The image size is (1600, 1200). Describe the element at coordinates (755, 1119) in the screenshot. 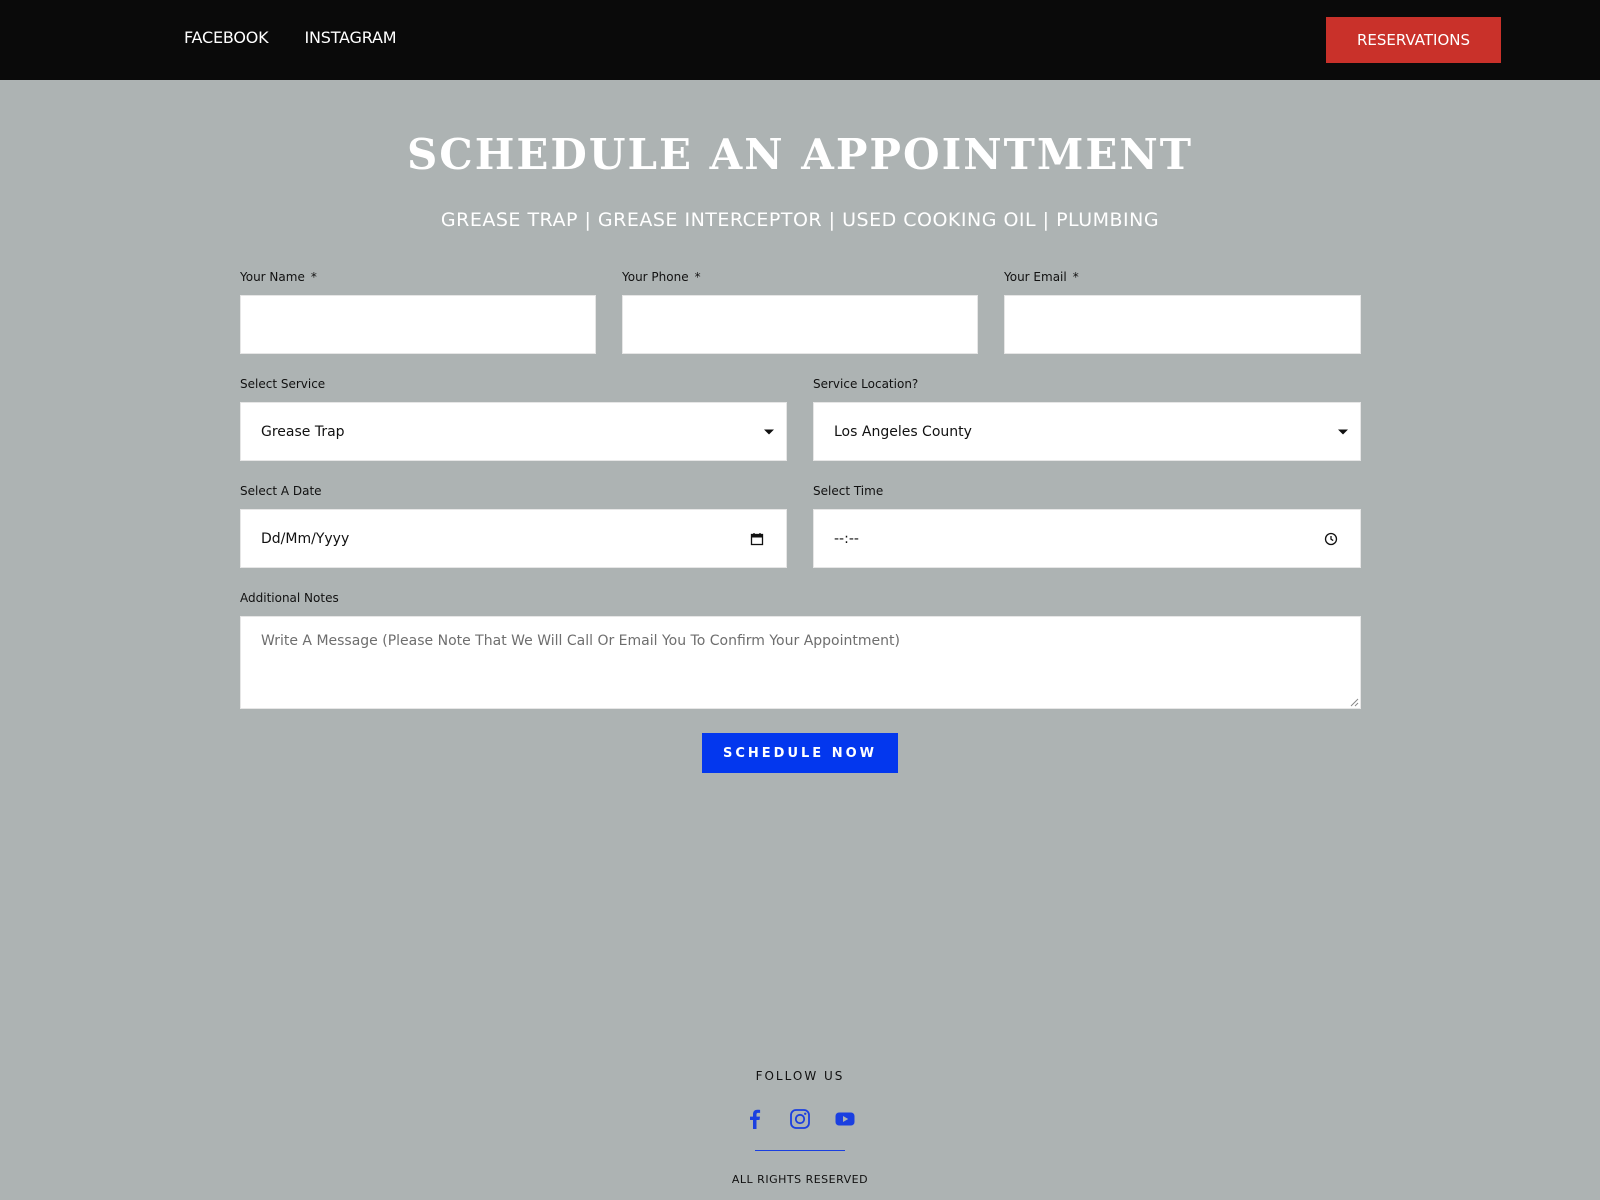

I see `facebook-icon` at that location.